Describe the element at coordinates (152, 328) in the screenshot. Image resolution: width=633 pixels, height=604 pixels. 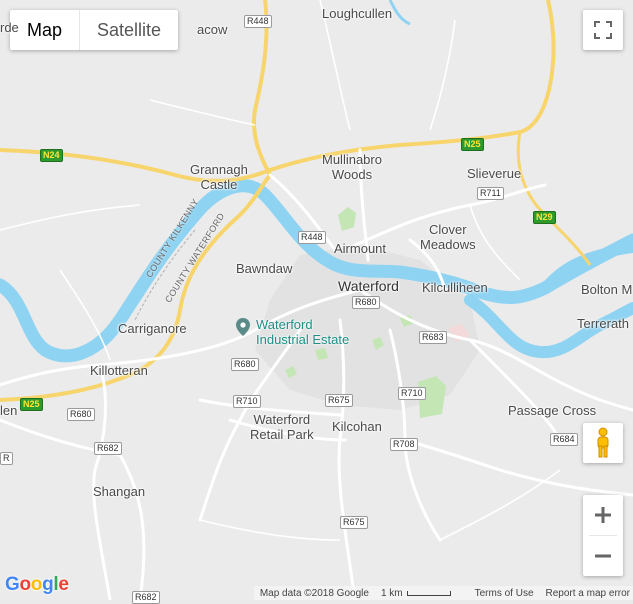
I see `place-label-carriganore: Carriganore` at that location.